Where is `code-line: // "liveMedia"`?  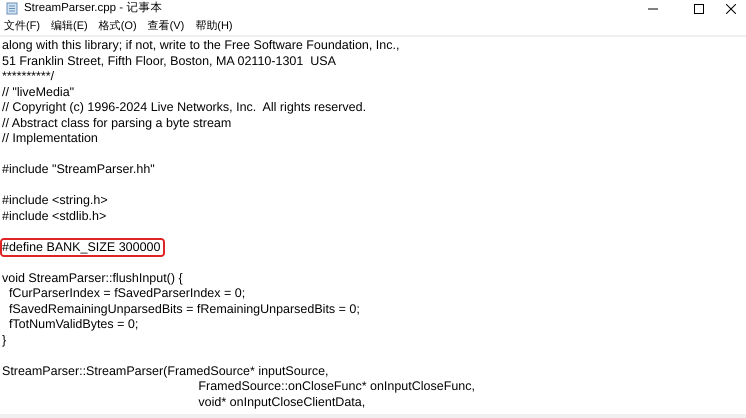 code-line: // "liveMedia" is located at coordinates (38, 92).